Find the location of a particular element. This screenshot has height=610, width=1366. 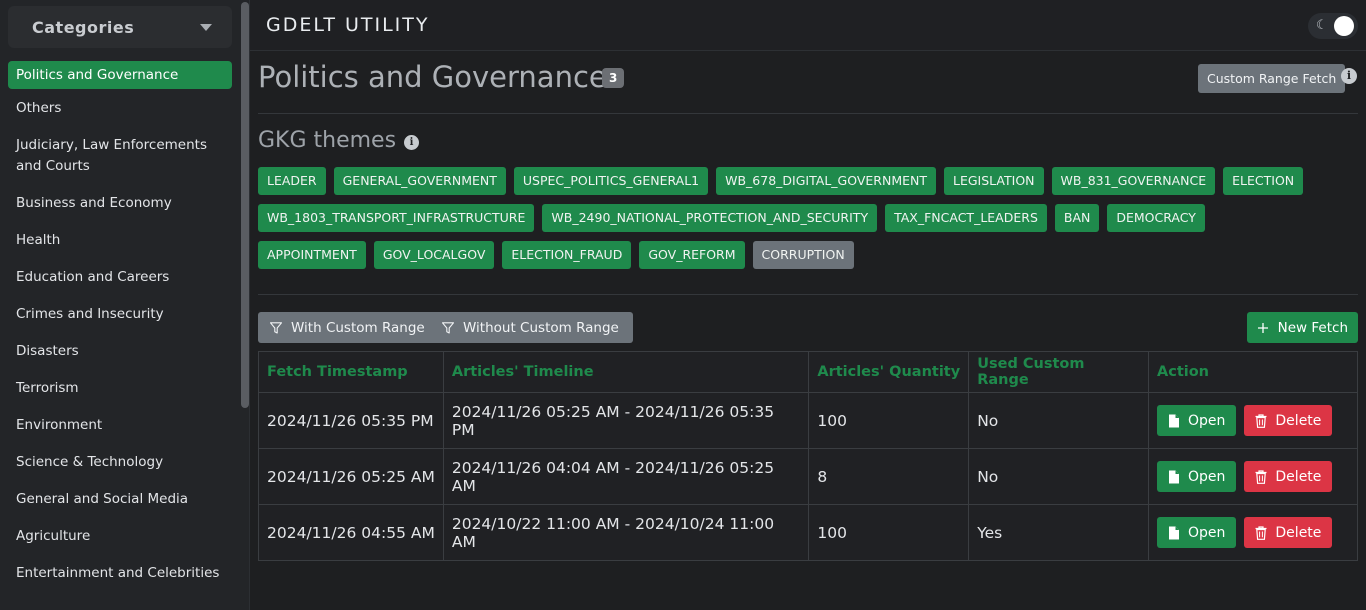

without-custom-range-label: Without Custom Range is located at coordinates (541, 327).